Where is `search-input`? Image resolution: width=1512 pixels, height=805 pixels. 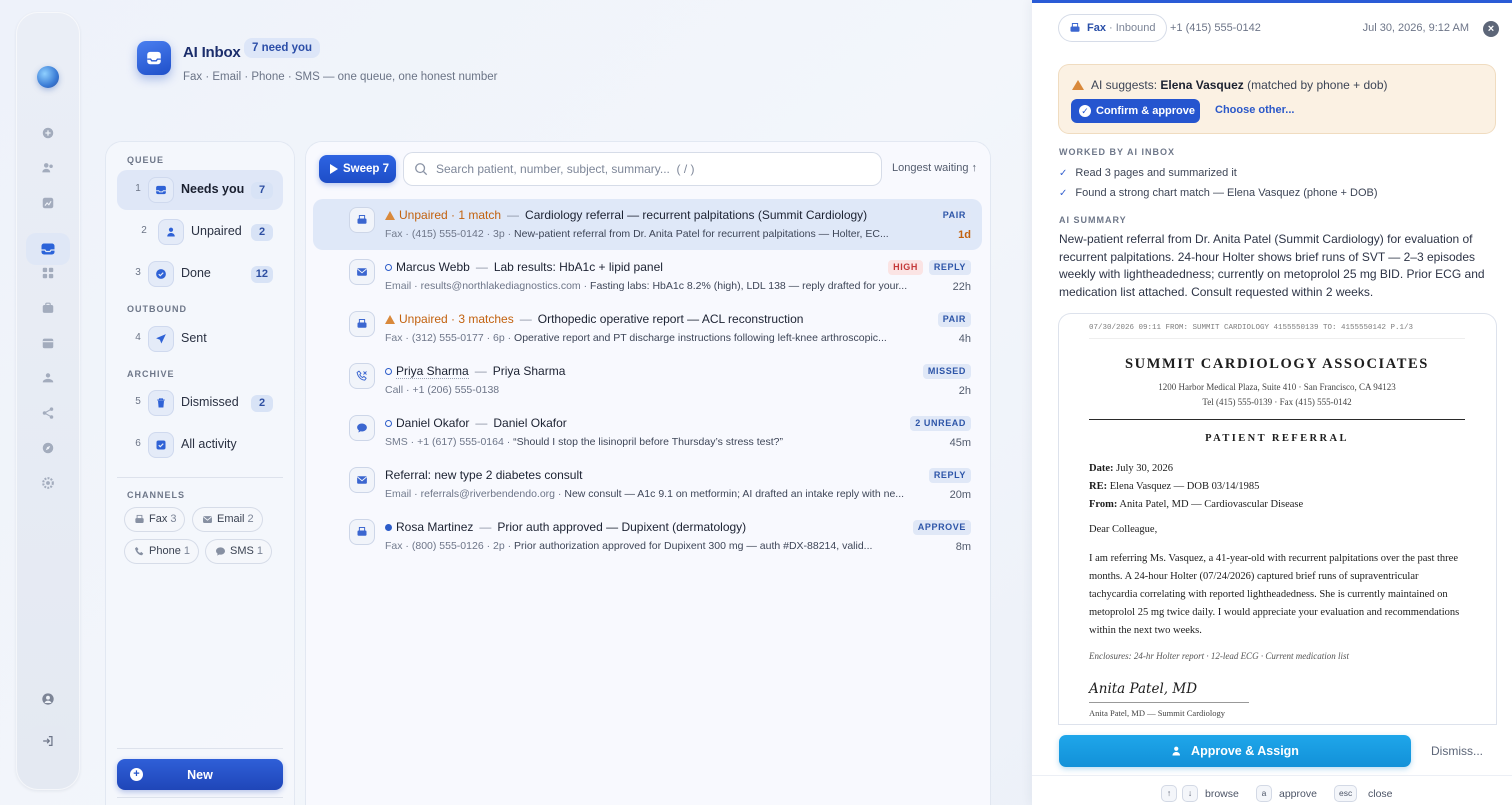 search-input is located at coordinates (651, 169).